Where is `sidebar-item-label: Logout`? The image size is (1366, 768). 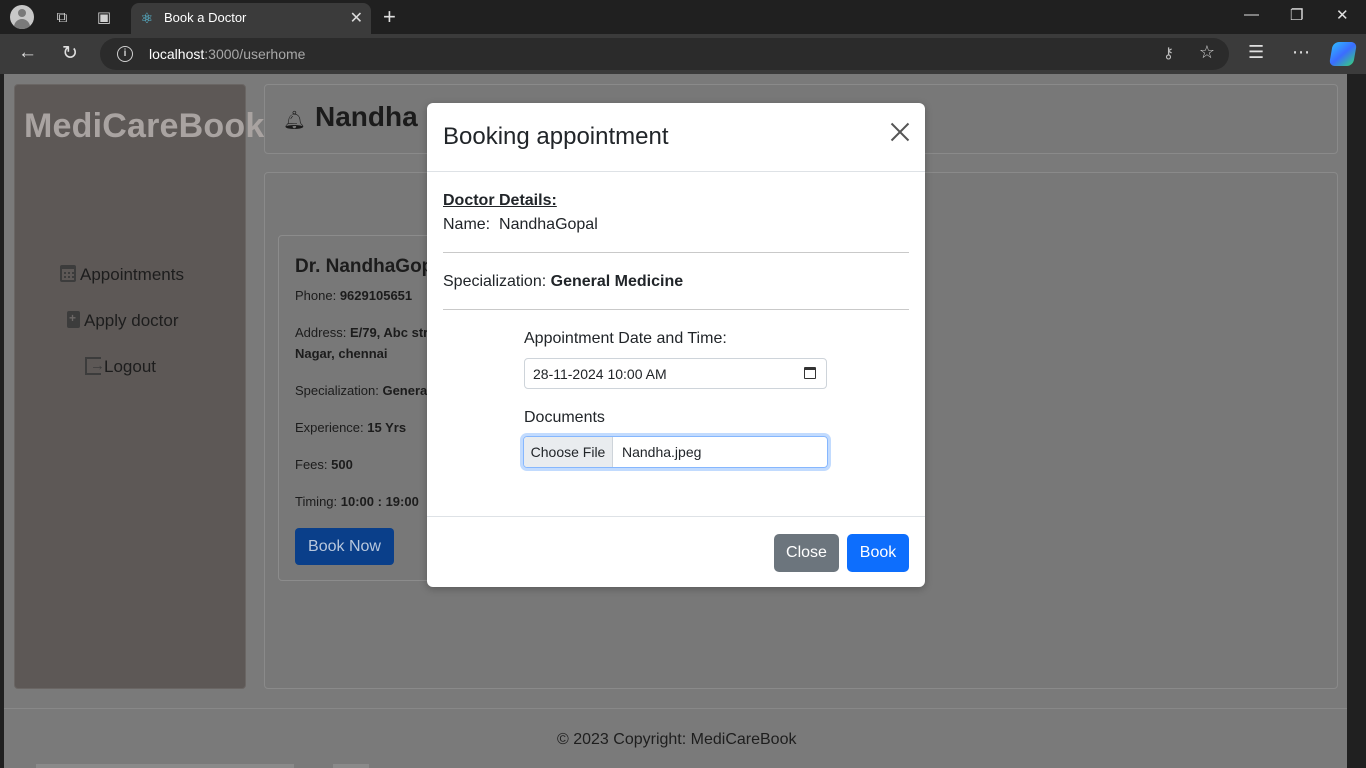
sidebar-item-label: Logout is located at coordinates (130, 366).